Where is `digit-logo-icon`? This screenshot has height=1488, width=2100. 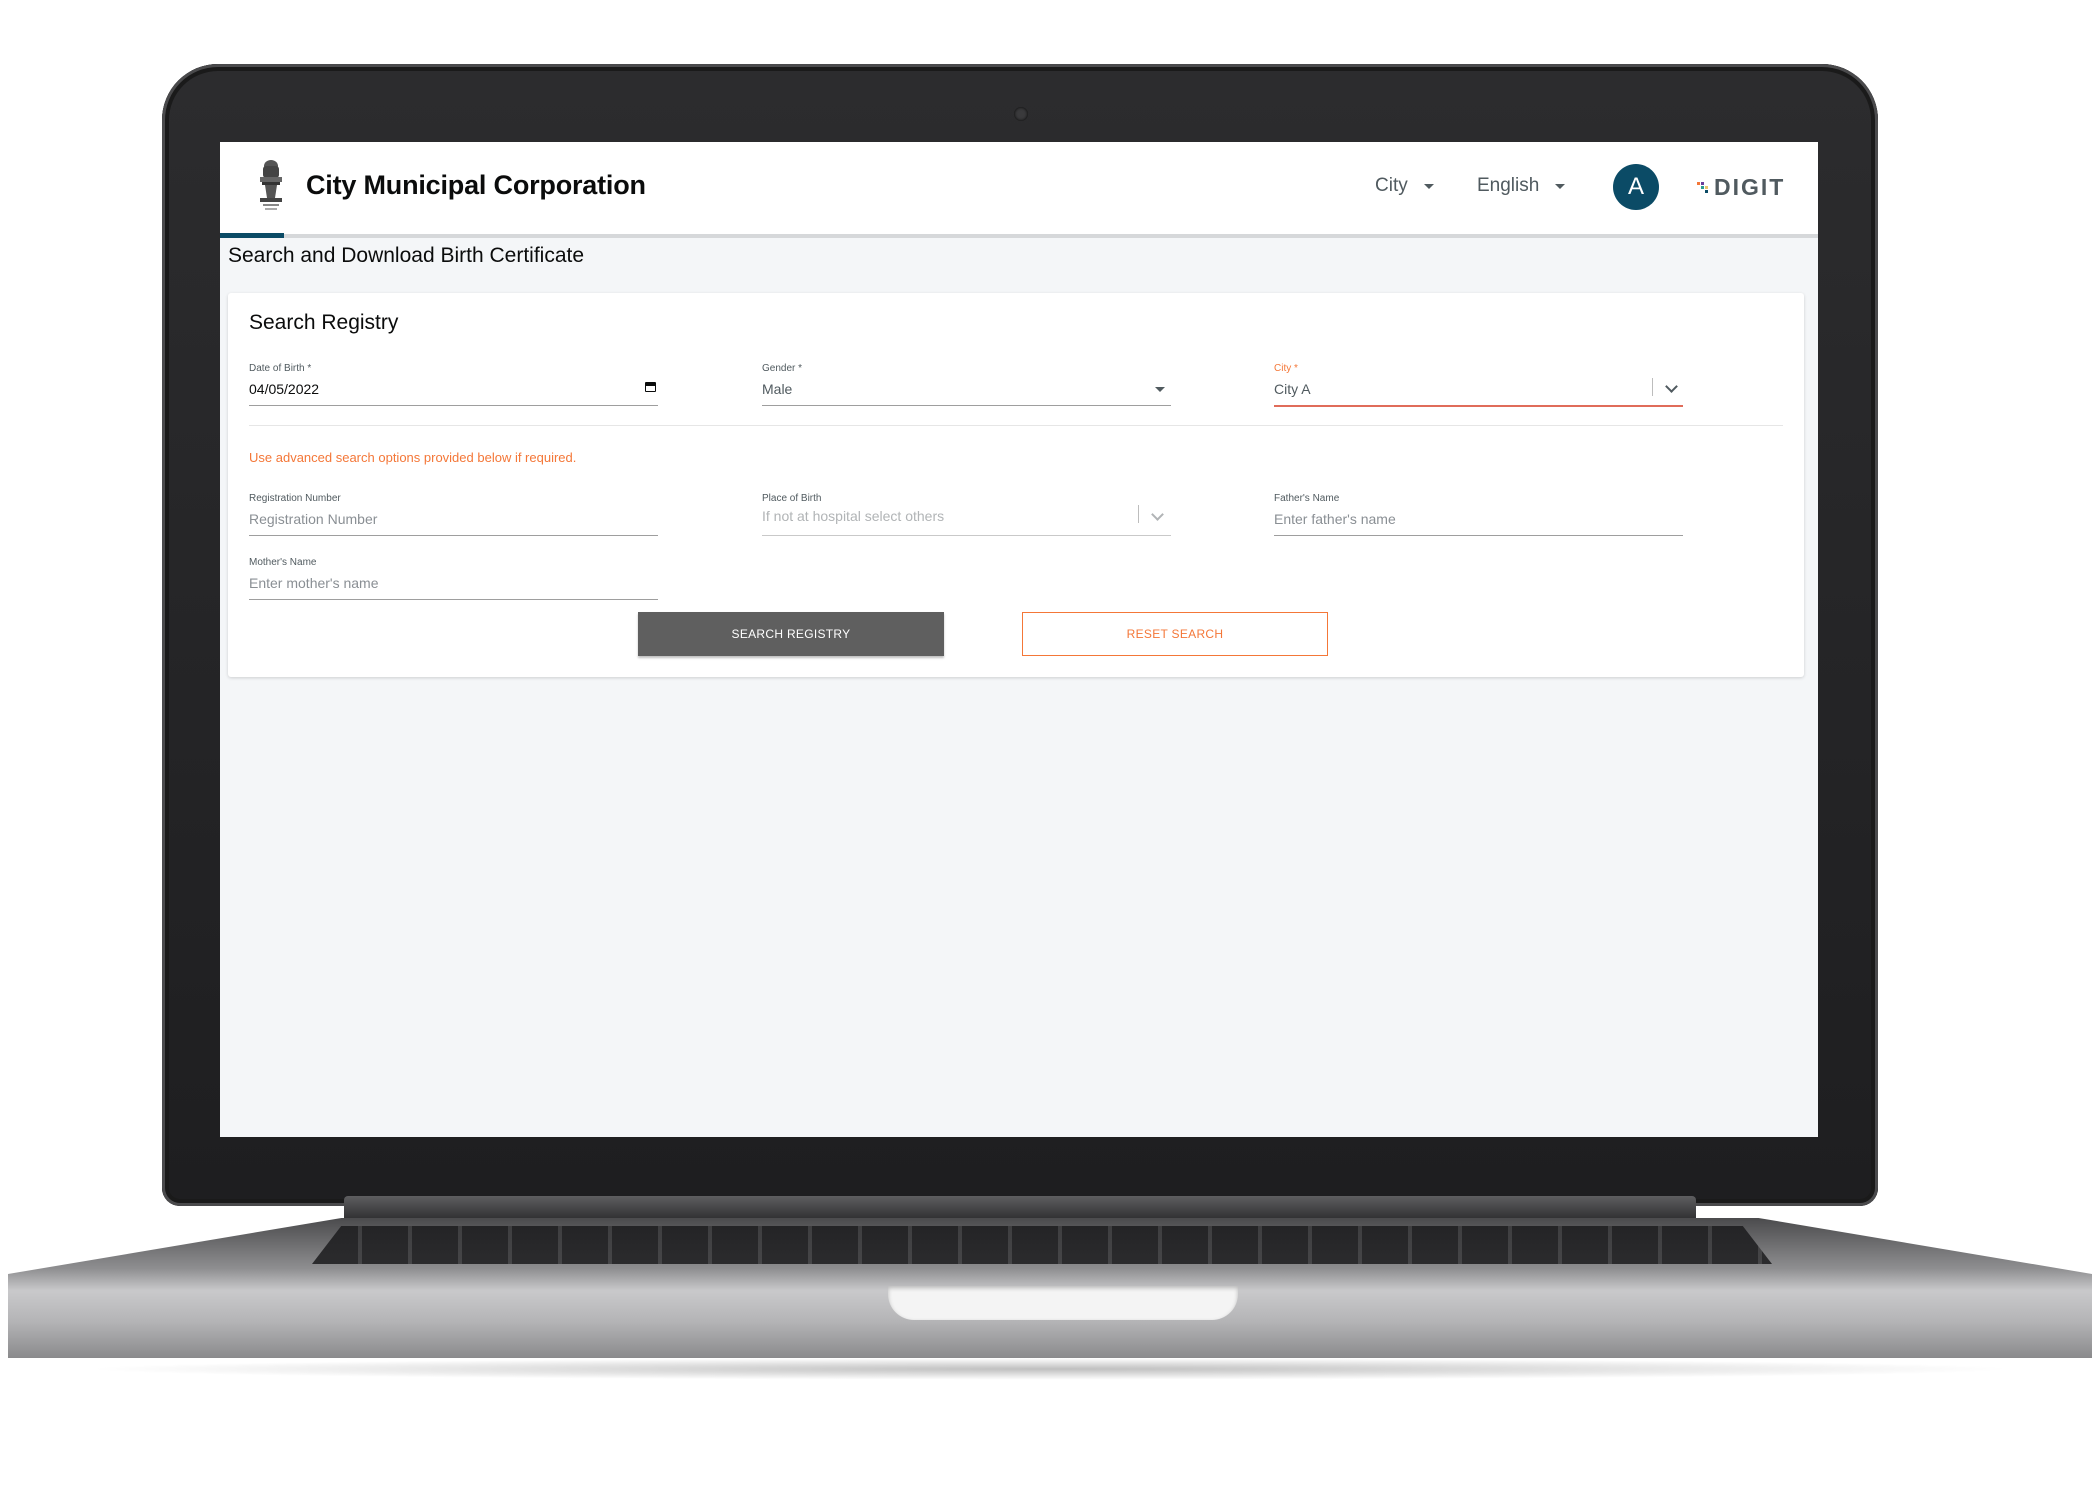 digit-logo-icon is located at coordinates (1702, 187).